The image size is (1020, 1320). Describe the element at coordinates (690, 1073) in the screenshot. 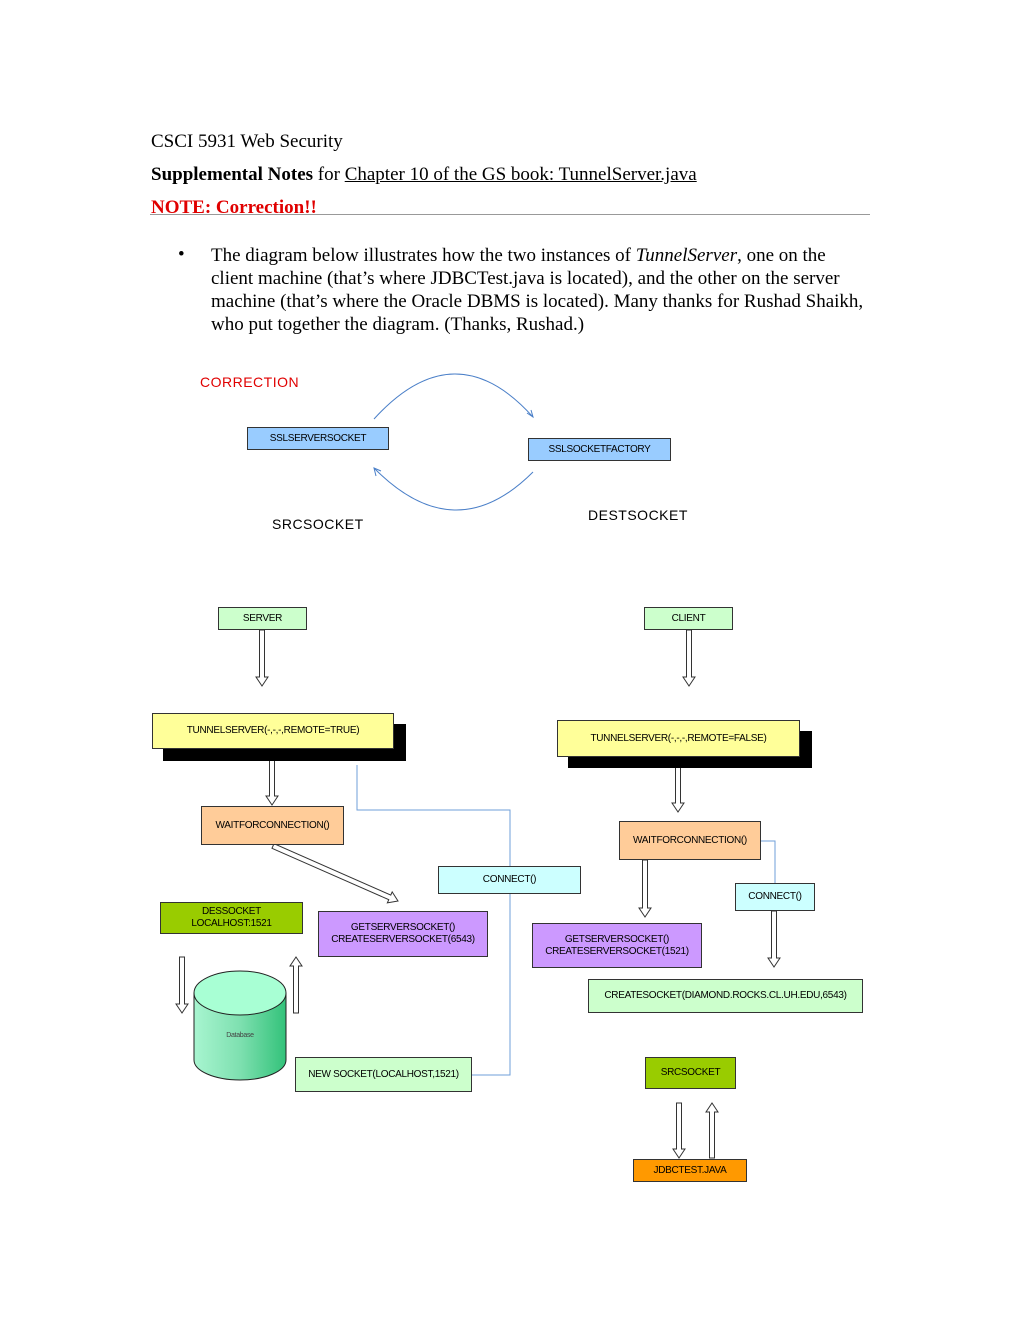

I see `srcsocket-box: SRCSOCKET` at that location.